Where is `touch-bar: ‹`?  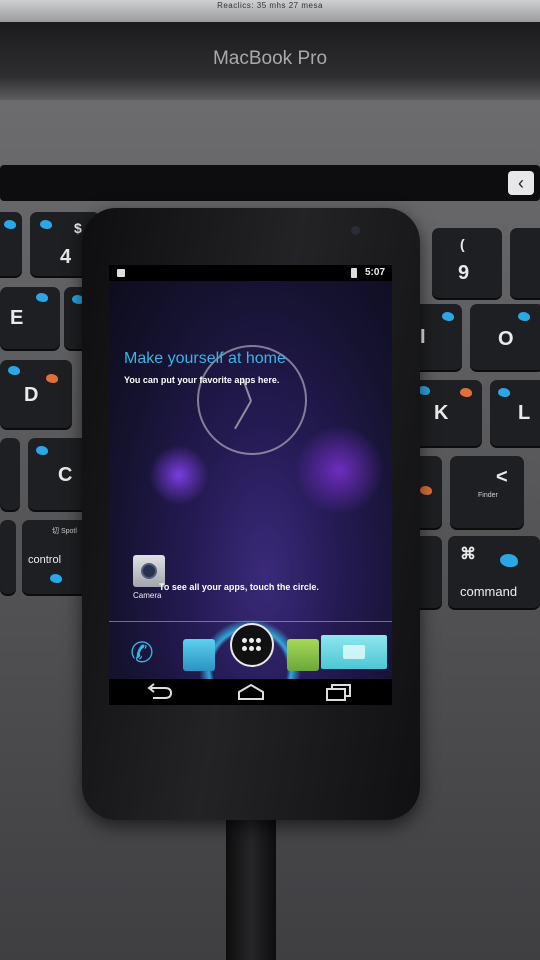
touch-bar: ‹ is located at coordinates (270, 183).